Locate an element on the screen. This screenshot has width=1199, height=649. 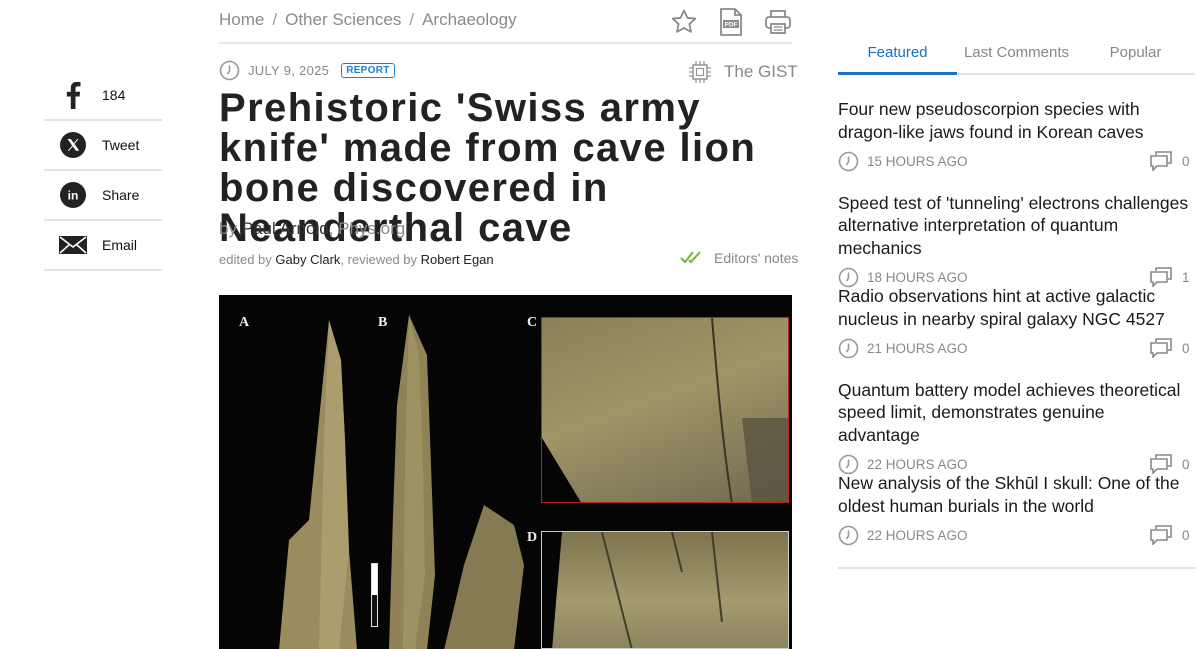
pdf-button: PDF is located at coordinates (731, 22).